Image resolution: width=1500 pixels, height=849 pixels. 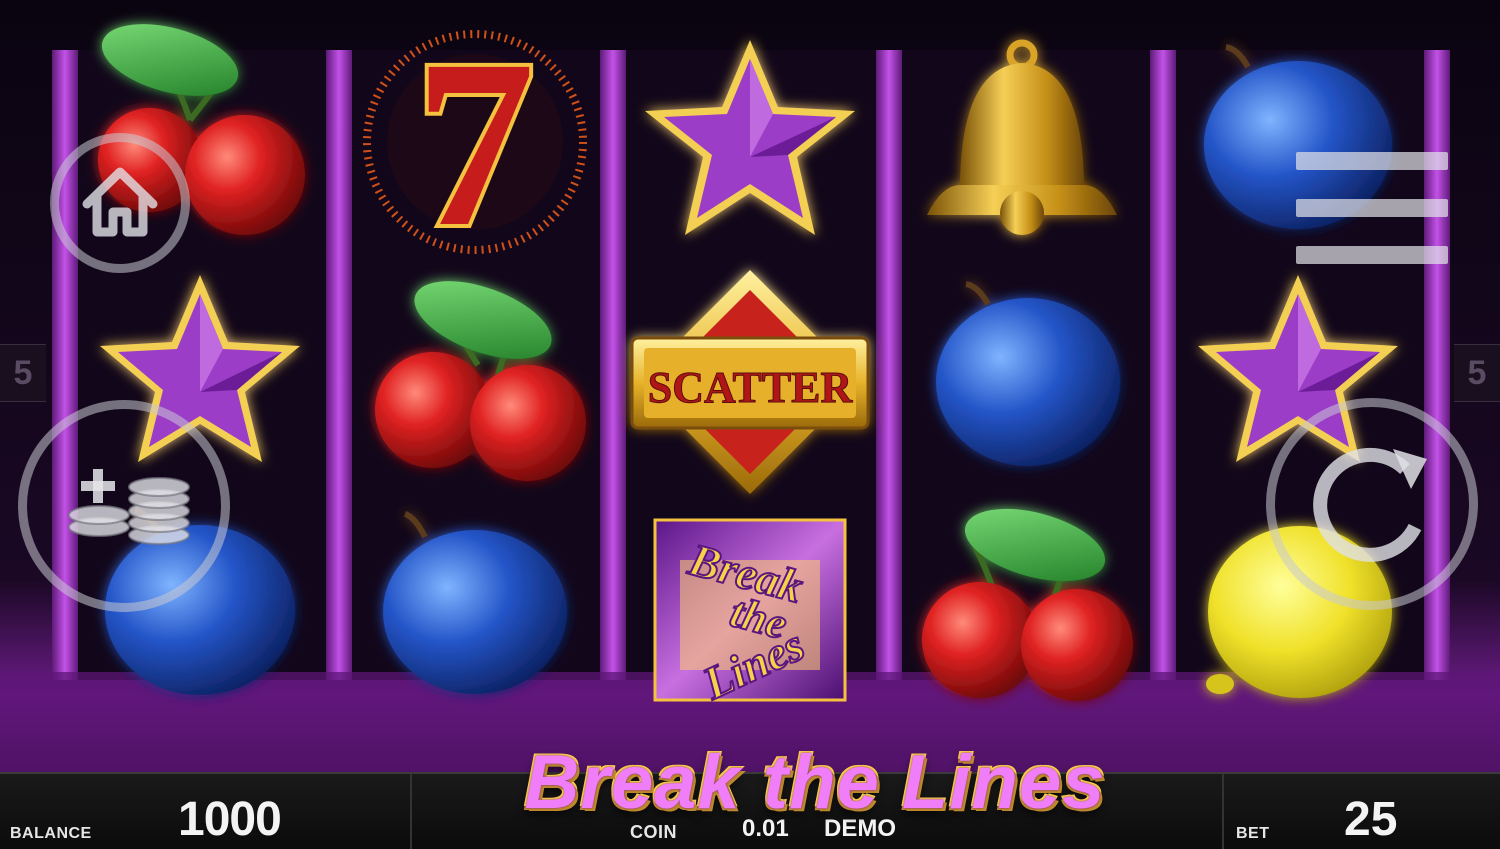 What do you see at coordinates (815, 782) in the screenshot?
I see `game-title-logo: Break the Lines` at bounding box center [815, 782].